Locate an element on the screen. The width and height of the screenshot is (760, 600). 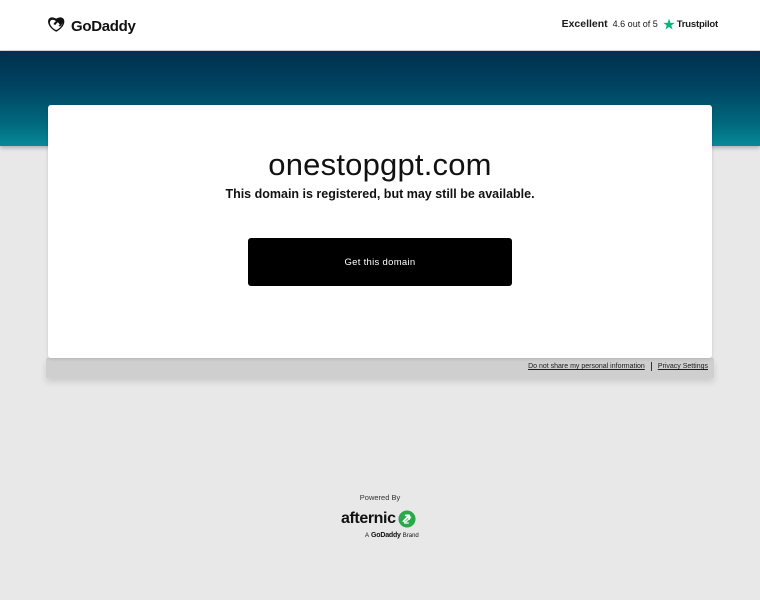
brand-suffix: Brand is located at coordinates (410, 535).